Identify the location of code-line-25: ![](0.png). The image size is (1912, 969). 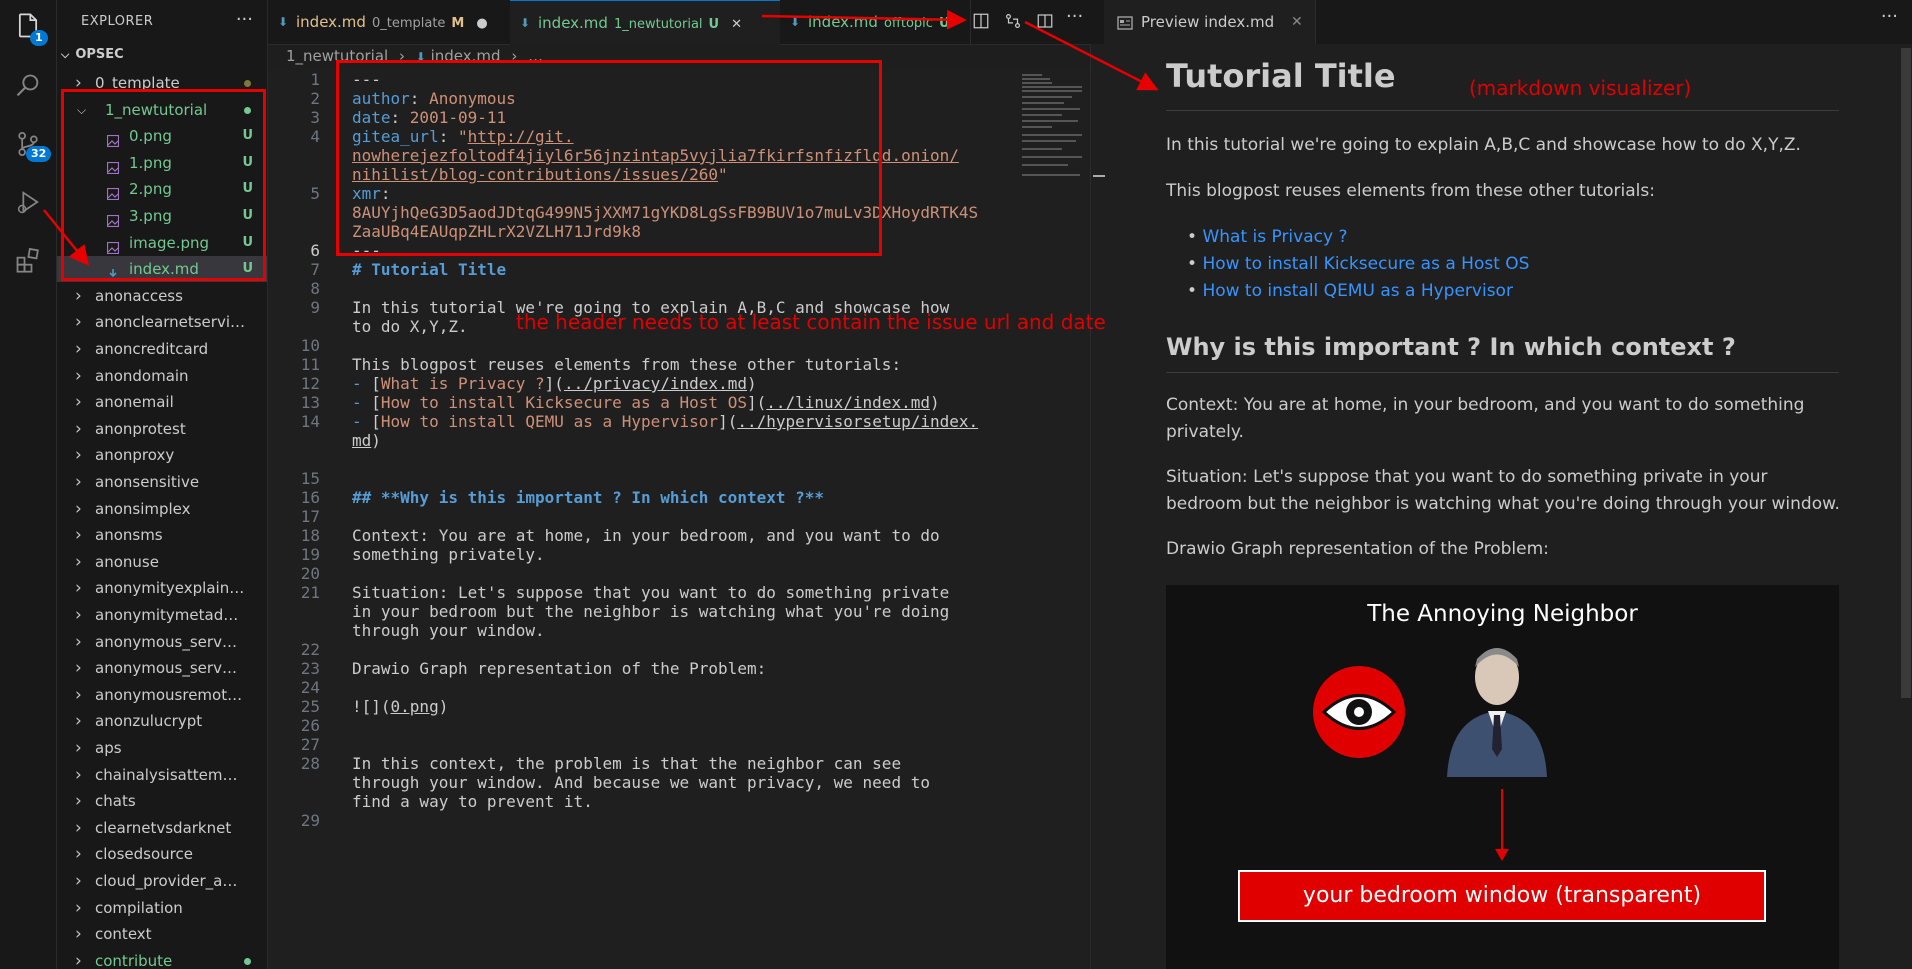
(400, 706).